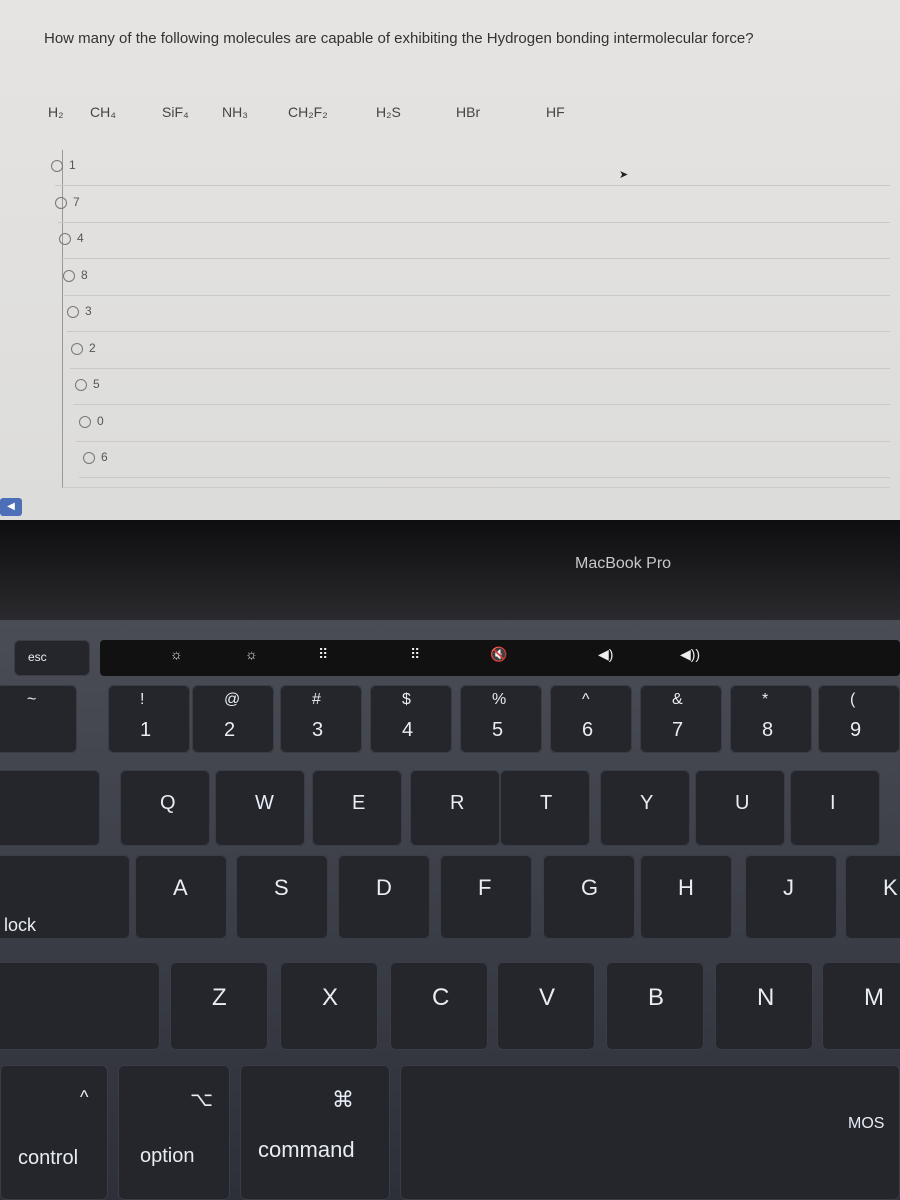 The width and height of the screenshot is (900, 1200). What do you see at coordinates (740, 808) in the screenshot?
I see `key-u: U` at bounding box center [740, 808].